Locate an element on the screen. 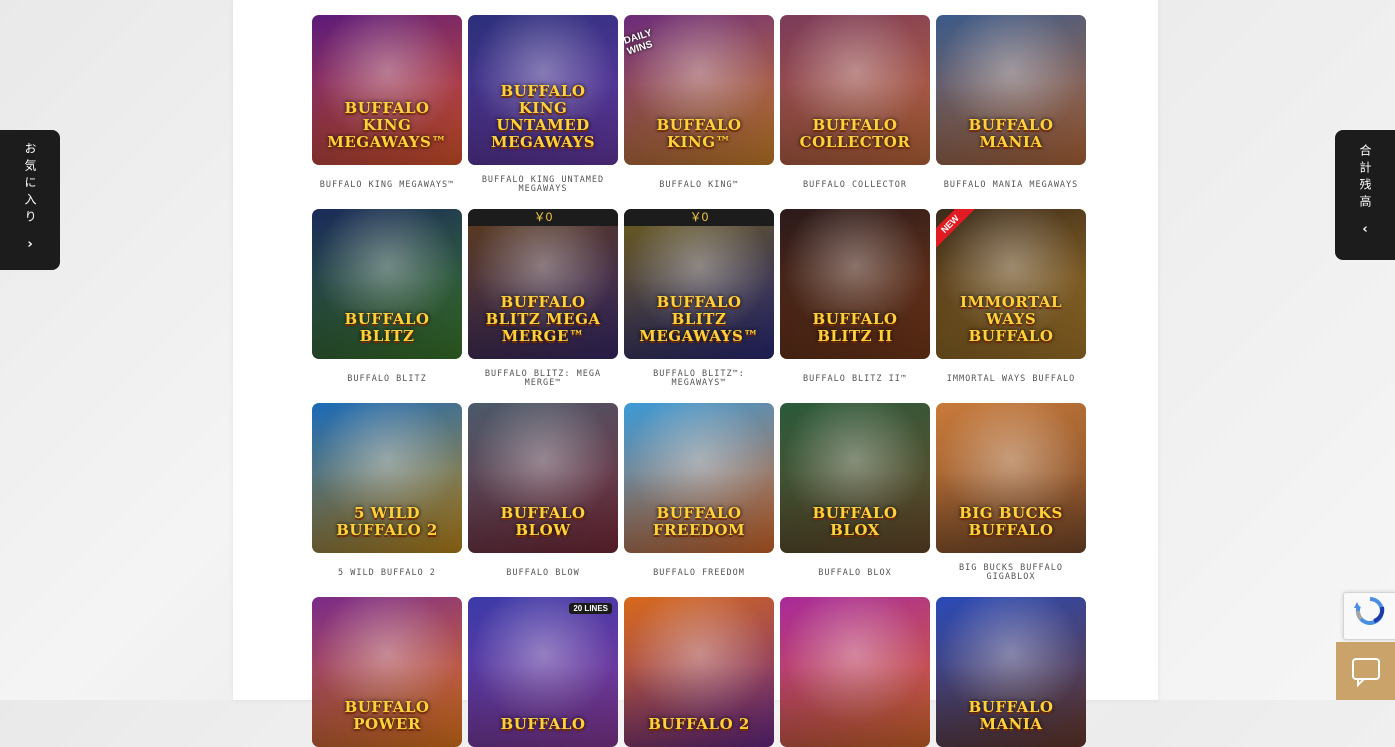 The height and width of the screenshot is (747, 1395). game-logo-text: BUFFALO KING™ is located at coordinates (699, 134).